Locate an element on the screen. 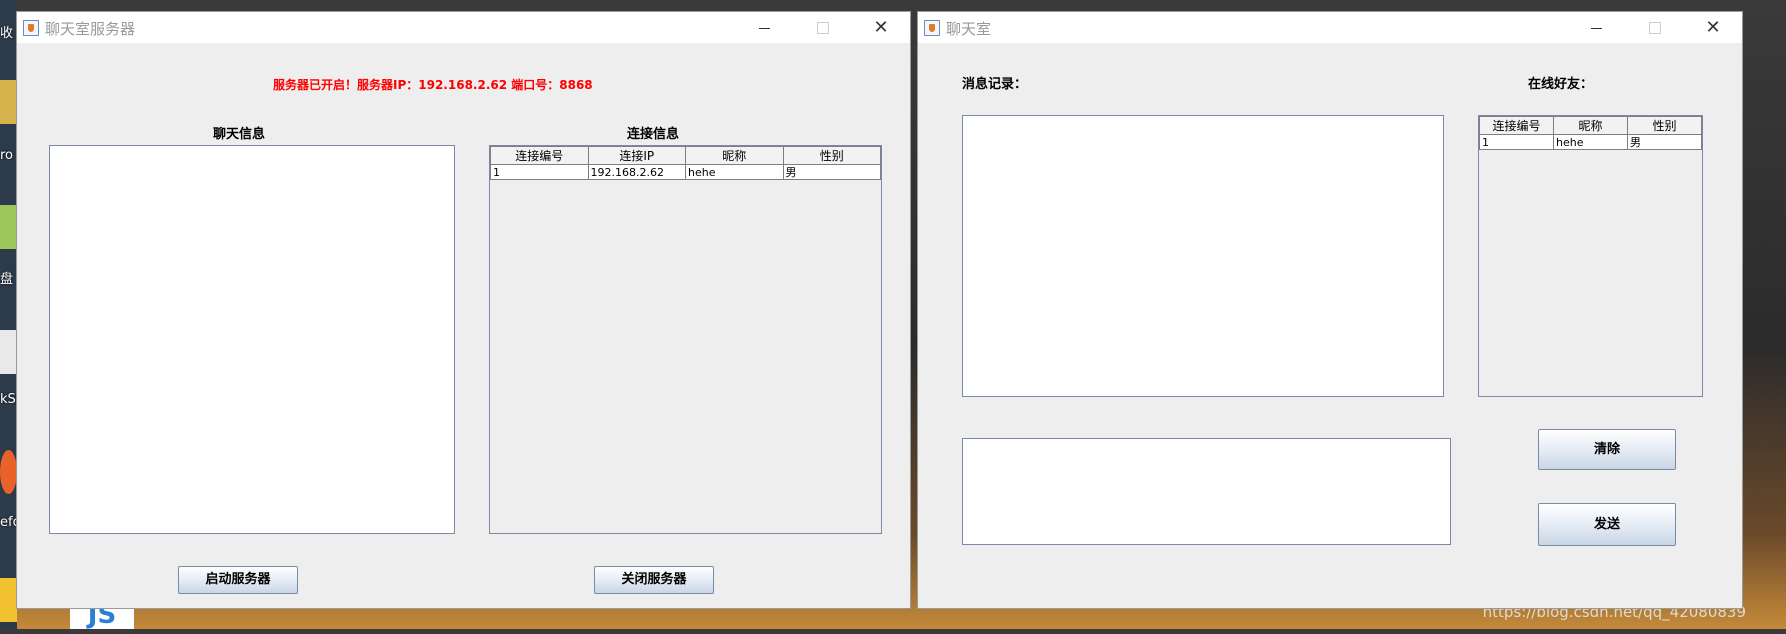 Image resolution: width=1786 pixels, height=634 pixels. desktop-icon-label: kSp is located at coordinates (8, 399).